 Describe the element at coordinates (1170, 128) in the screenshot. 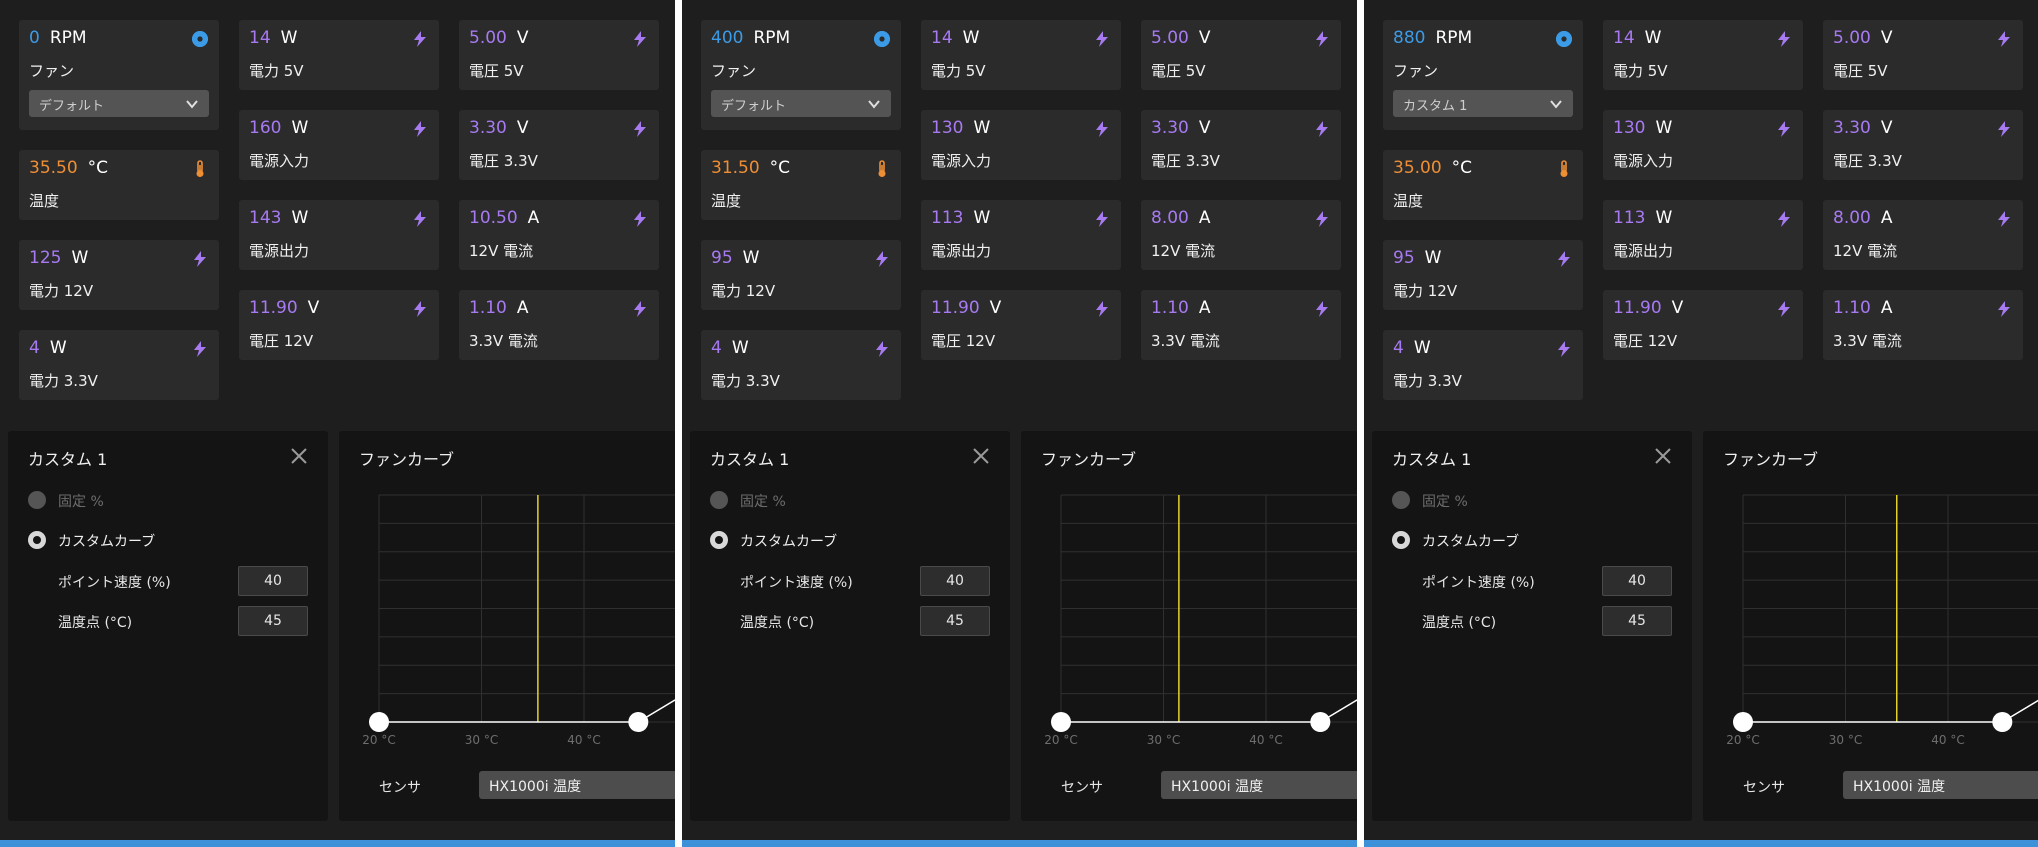

I see `reading-value: 3.30` at that location.